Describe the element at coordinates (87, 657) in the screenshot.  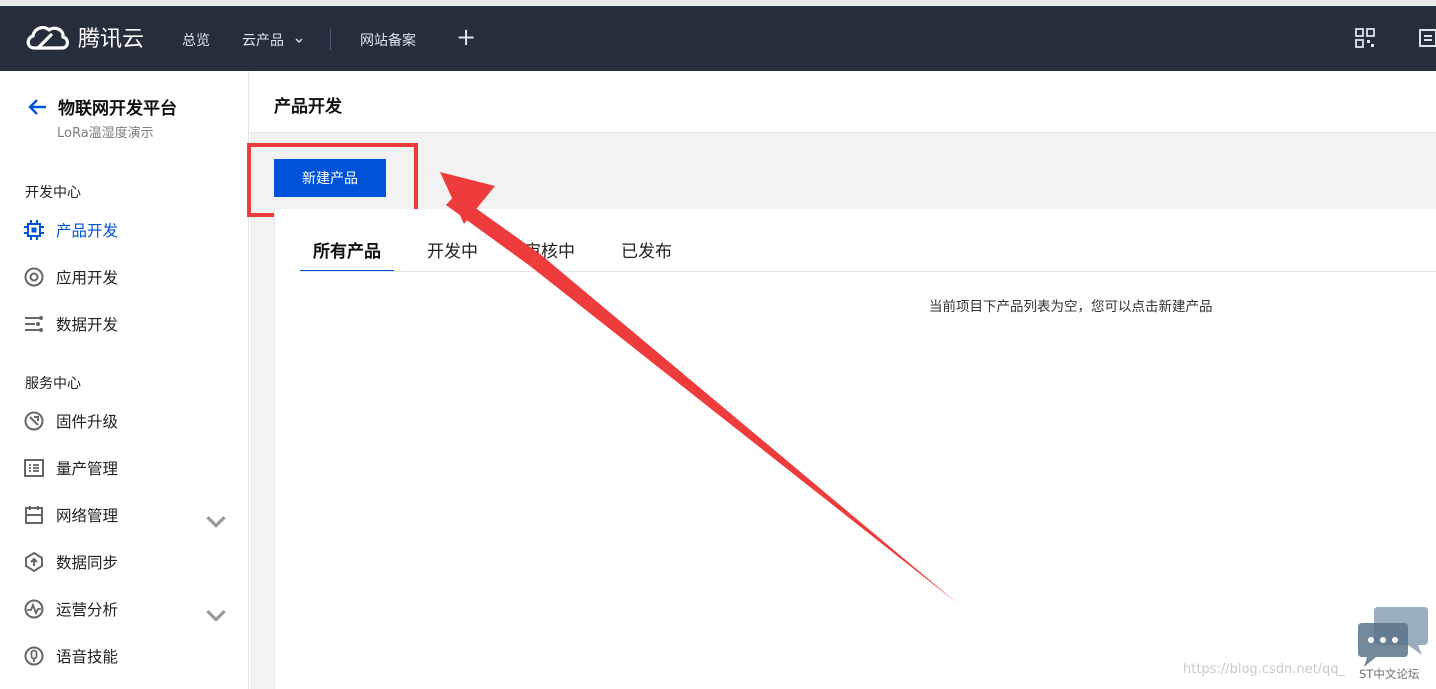
I see `sidebar-item-label: 语音技能` at that location.